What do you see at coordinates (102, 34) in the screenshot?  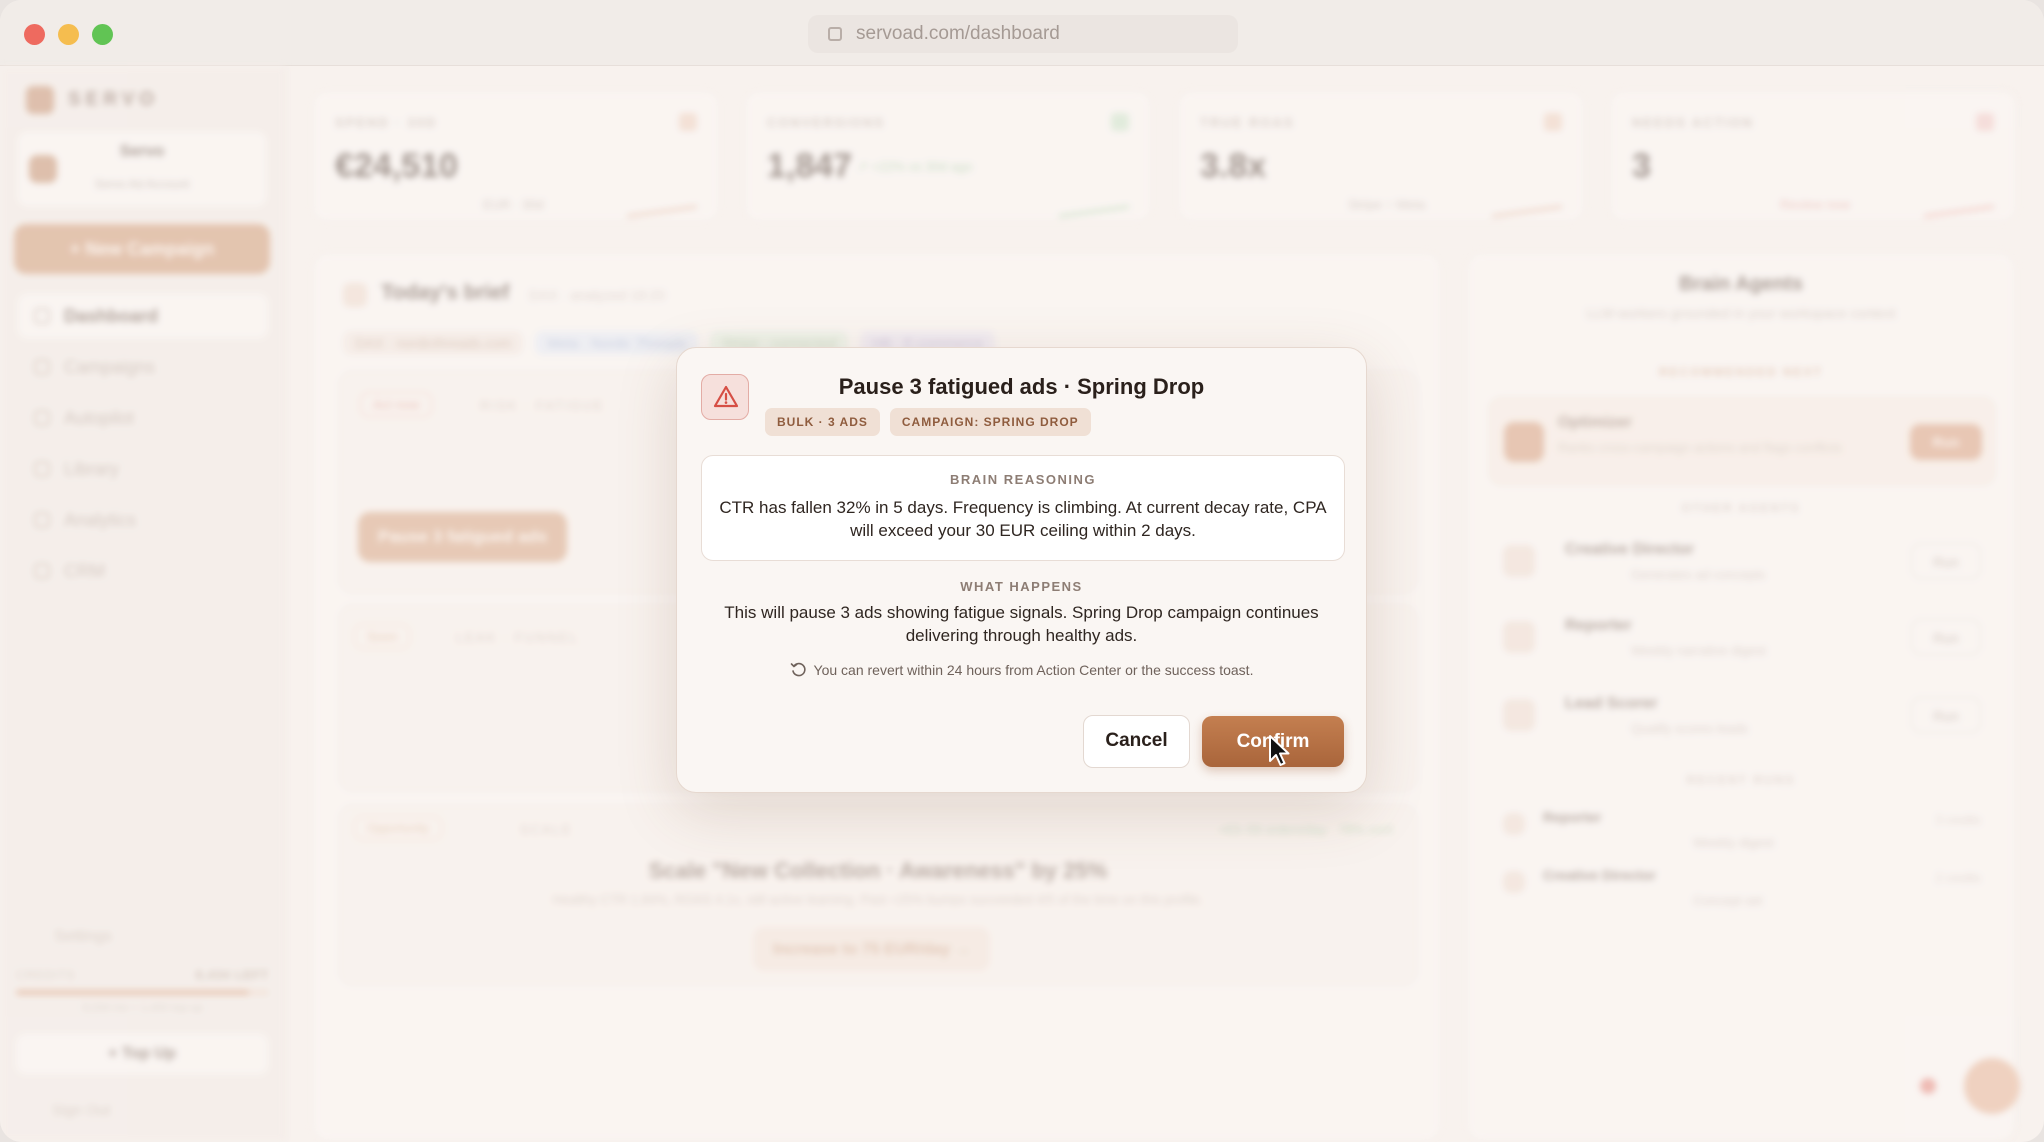 I see `maximize-window-button` at bounding box center [102, 34].